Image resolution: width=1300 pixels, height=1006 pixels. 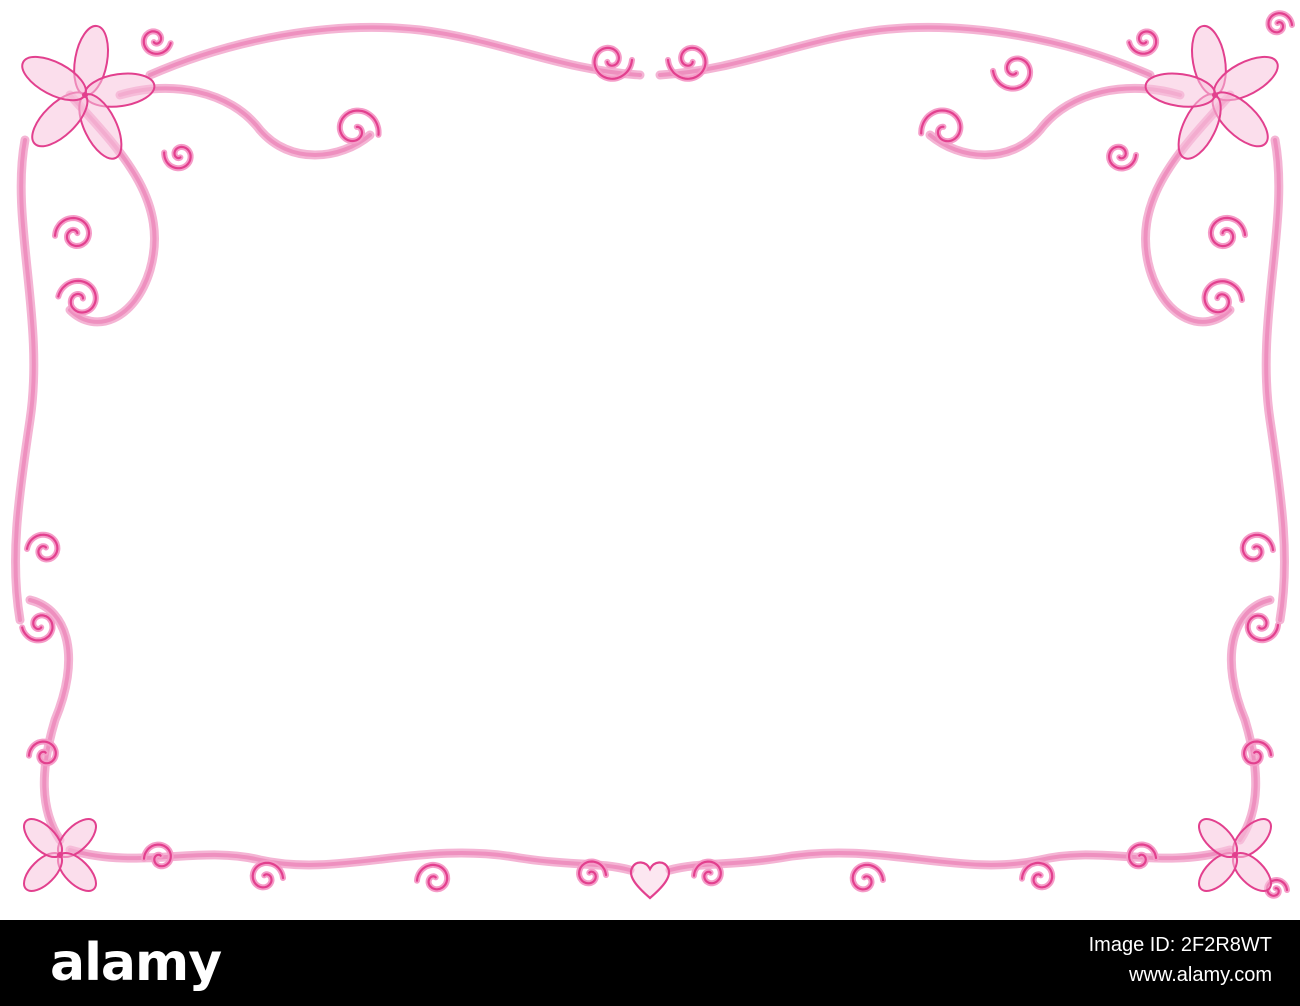 I want to click on footer-url-text: www.alamy.com, so click(x=1200, y=975).